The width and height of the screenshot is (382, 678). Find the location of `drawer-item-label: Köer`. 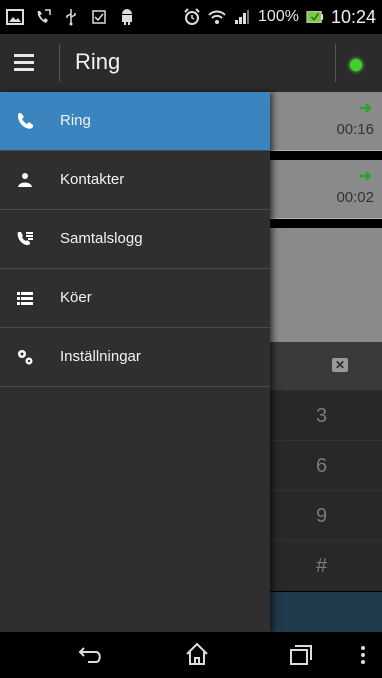

drawer-item-label: Köer is located at coordinates (76, 297).